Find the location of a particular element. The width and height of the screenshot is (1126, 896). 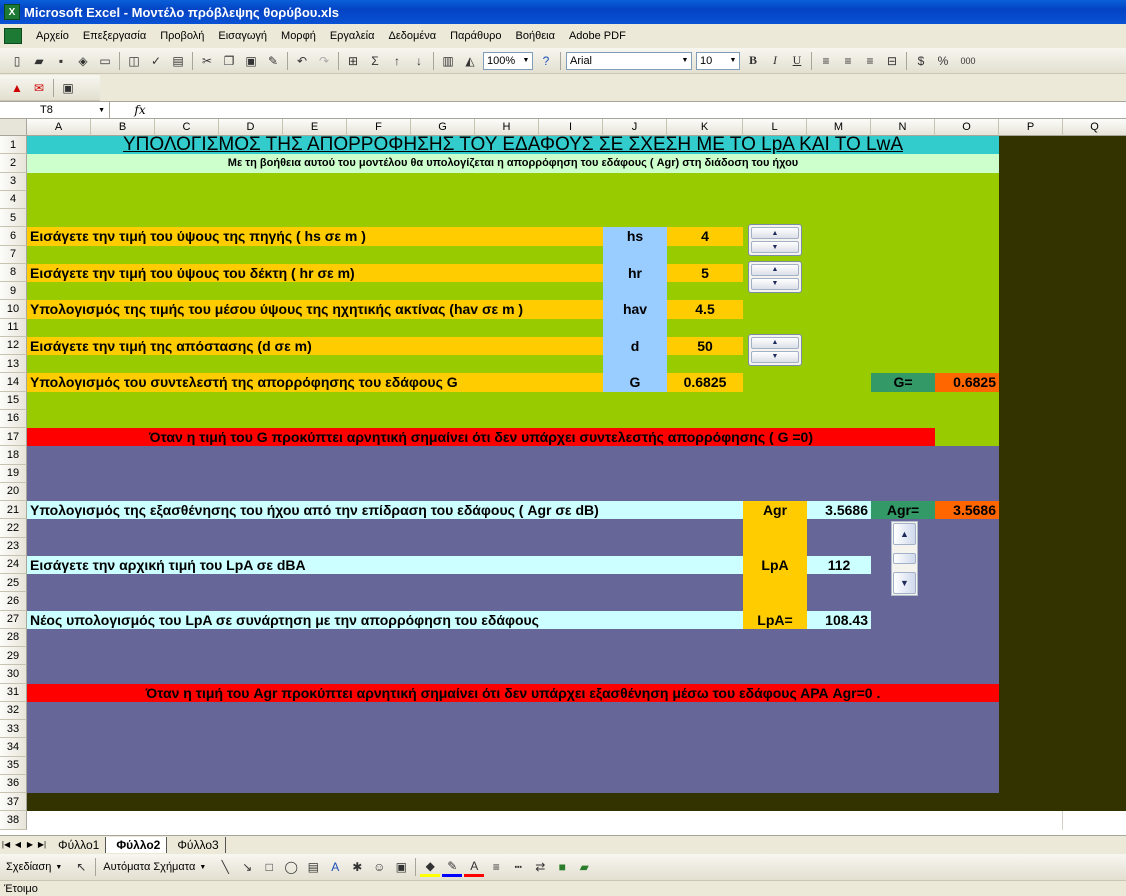

row-header: 36 is located at coordinates (13, 783).